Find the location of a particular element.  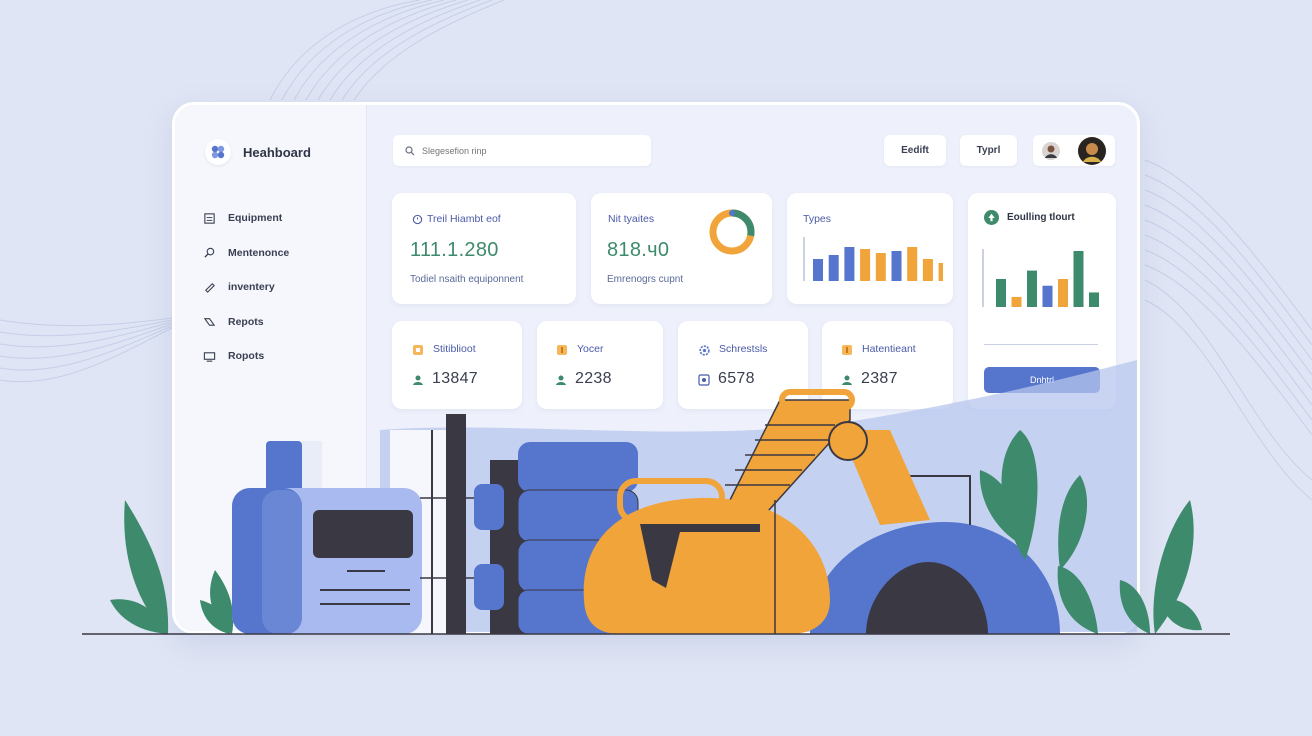

sidebar-item-label: Mentenonce is located at coordinates (259, 252).